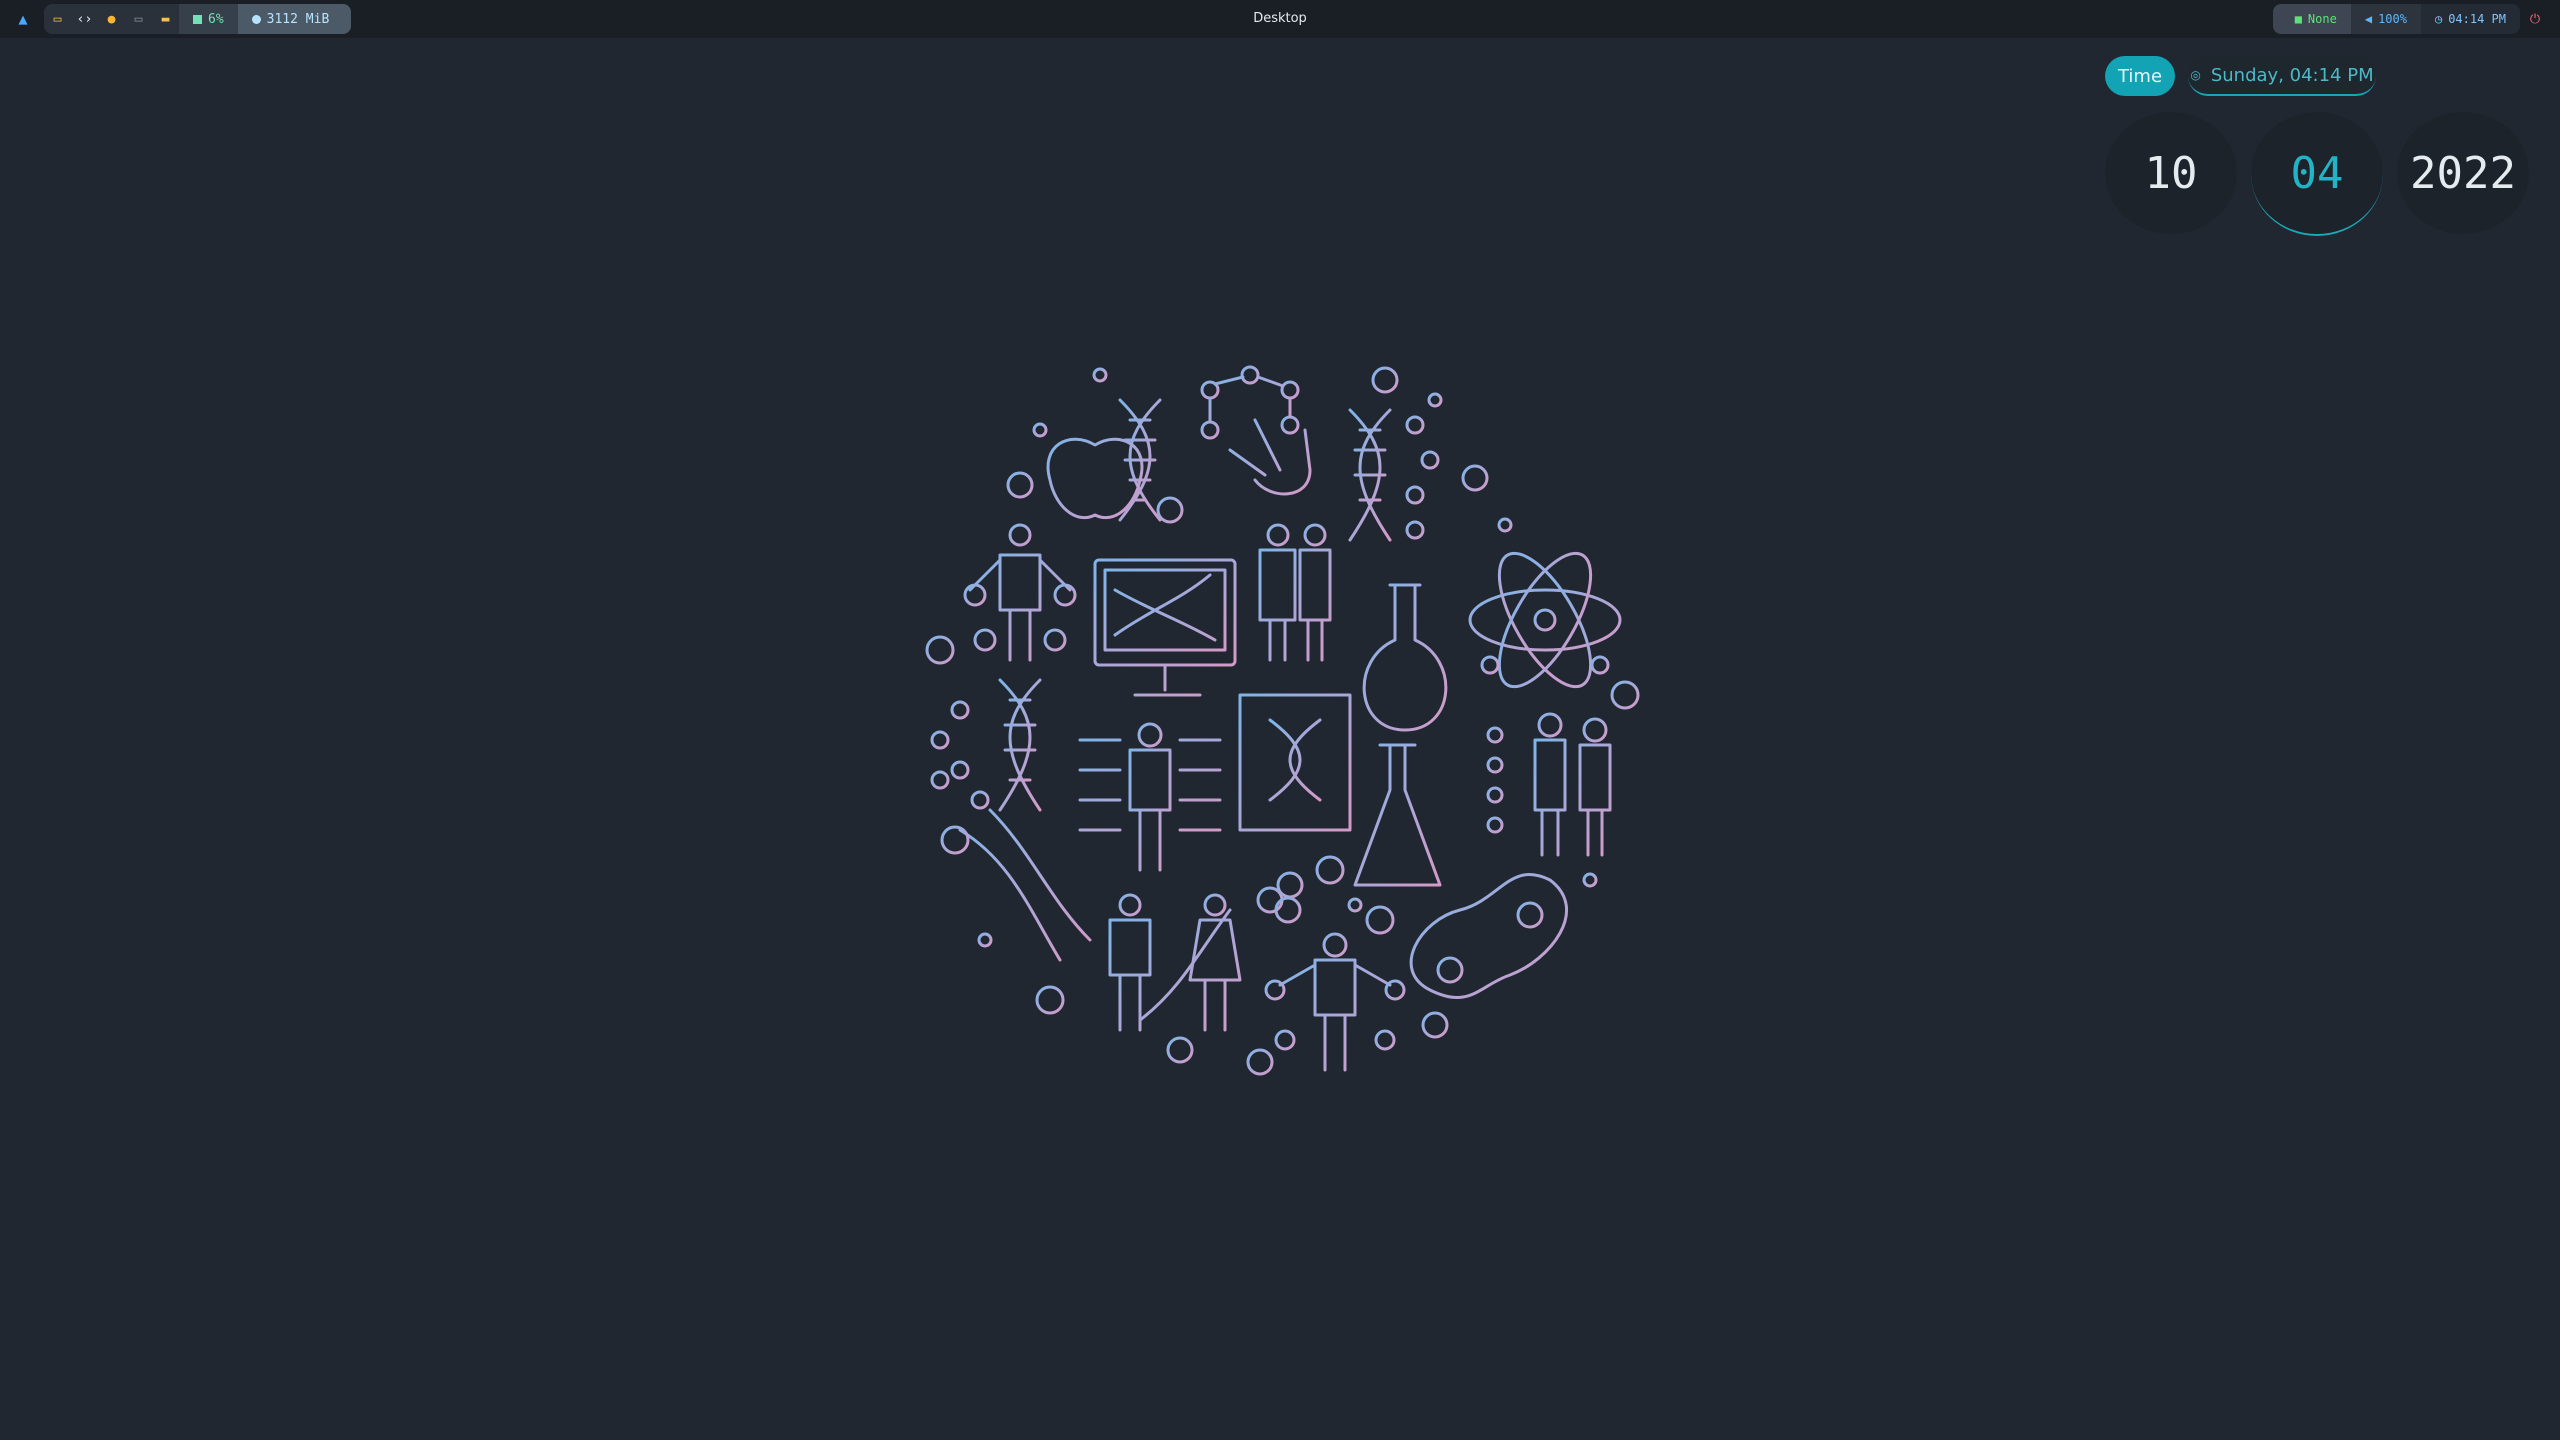 The image size is (2560, 1440). I want to click on clock-icon: ◷, so click(2438, 19).